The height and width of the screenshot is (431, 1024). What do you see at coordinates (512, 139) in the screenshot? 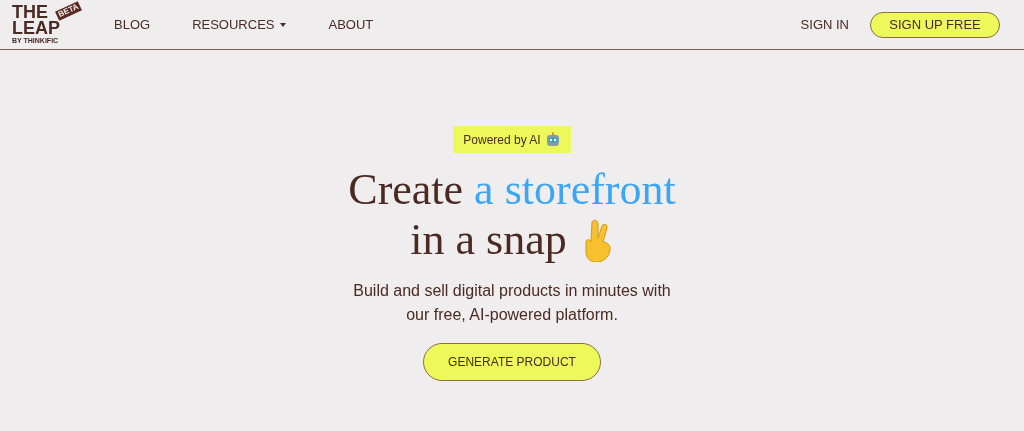
I see `powered-badge: Powered by AI` at bounding box center [512, 139].